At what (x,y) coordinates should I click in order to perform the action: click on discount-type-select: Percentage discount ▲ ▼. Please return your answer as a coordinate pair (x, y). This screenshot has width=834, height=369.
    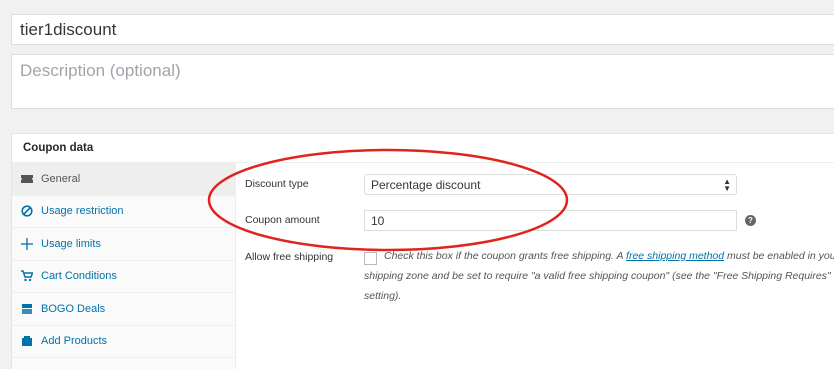
    Looking at the image, I should click on (550, 184).